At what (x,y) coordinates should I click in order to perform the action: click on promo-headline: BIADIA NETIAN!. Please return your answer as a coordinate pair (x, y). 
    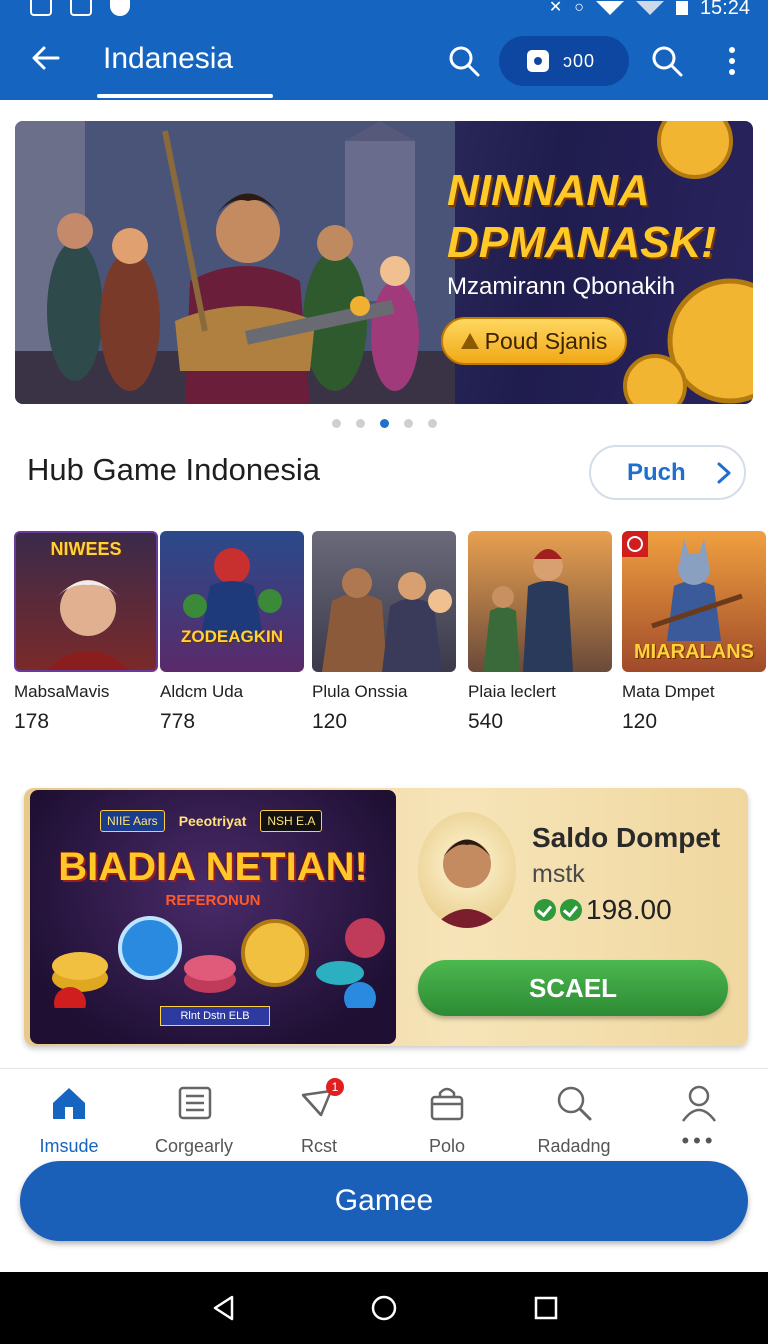
    Looking at the image, I should click on (213, 867).